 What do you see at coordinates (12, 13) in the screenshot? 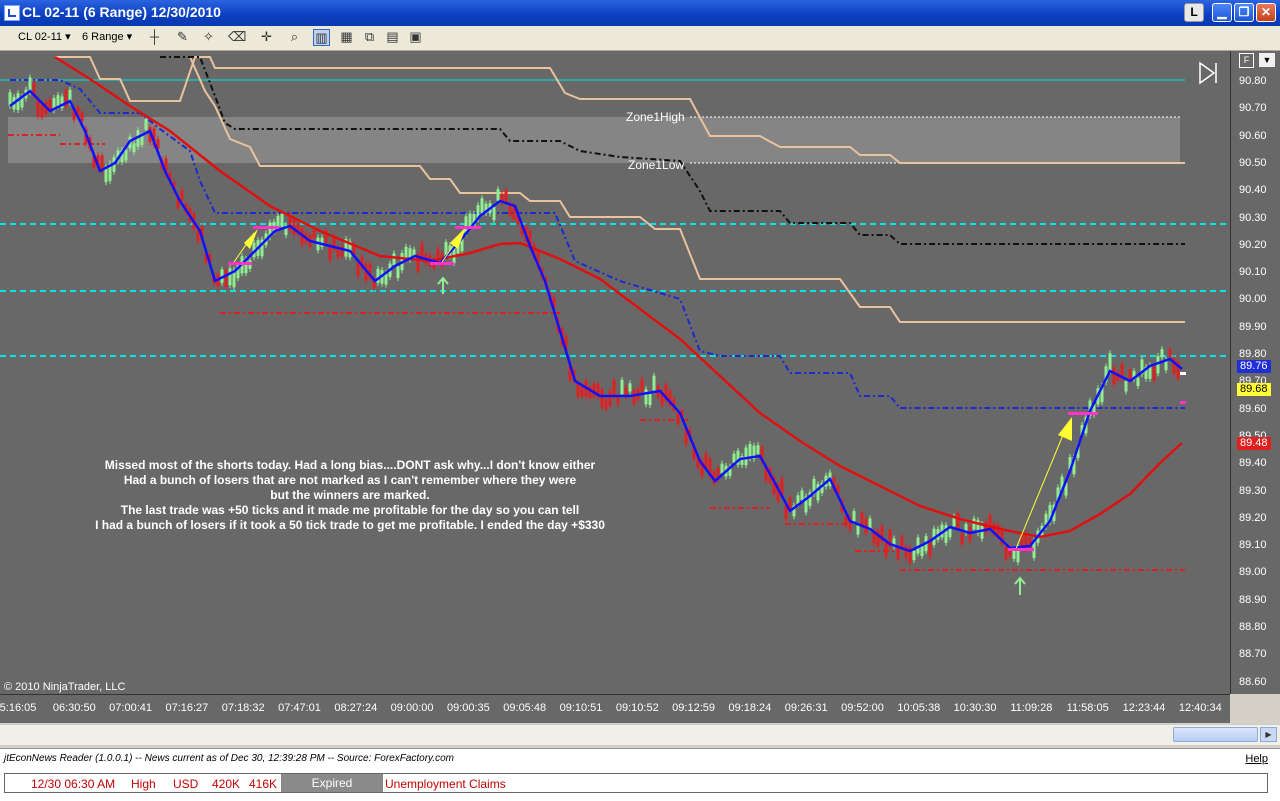
I see `app-icon` at bounding box center [12, 13].